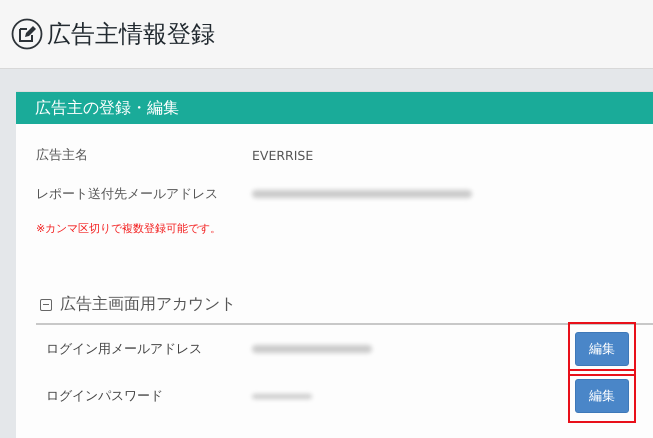  I want to click on card-header: 広告主の登録・編集, so click(334, 108).